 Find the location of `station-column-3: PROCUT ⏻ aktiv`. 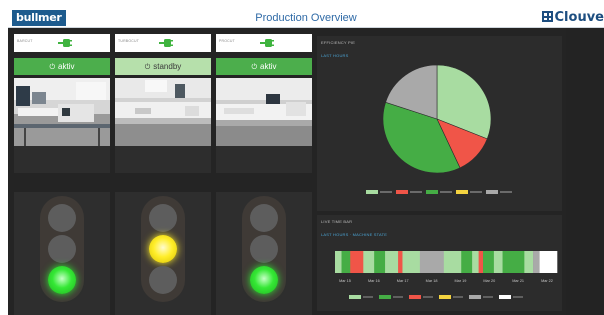

station-column-3: PROCUT ⏻ aktiv is located at coordinates (264, 103).